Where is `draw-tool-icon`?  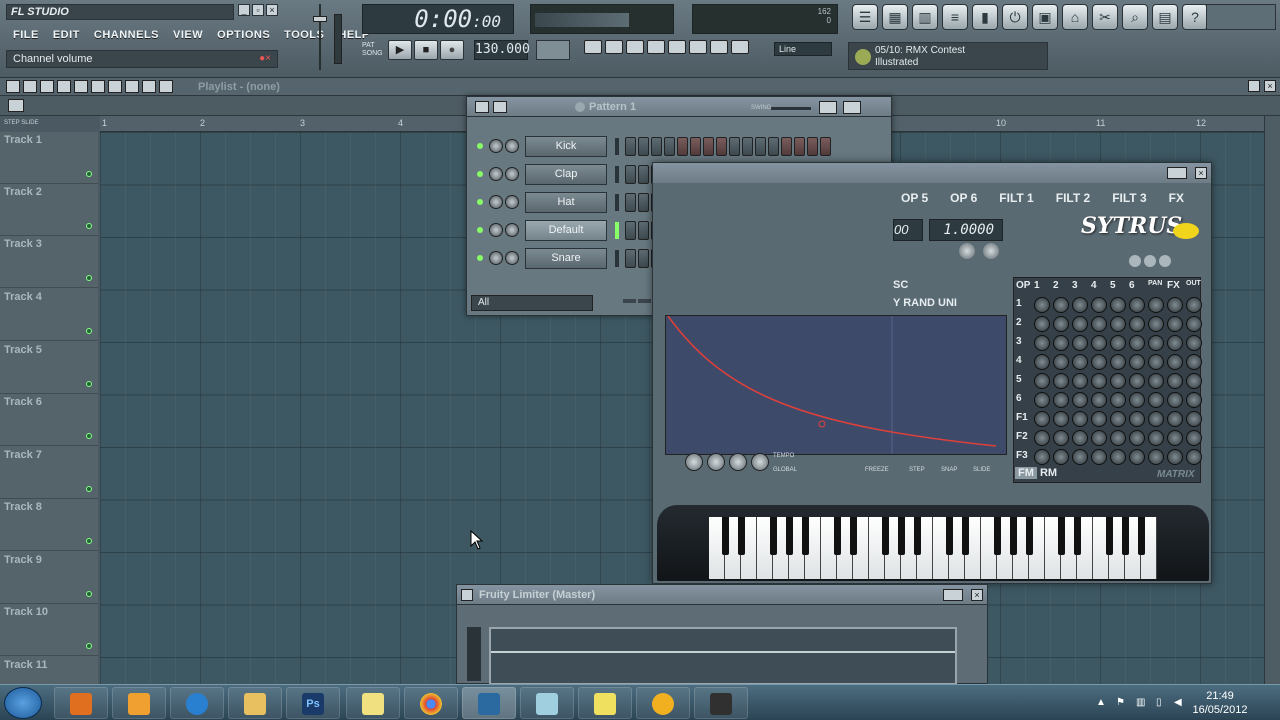 draw-tool-icon is located at coordinates (13, 86).